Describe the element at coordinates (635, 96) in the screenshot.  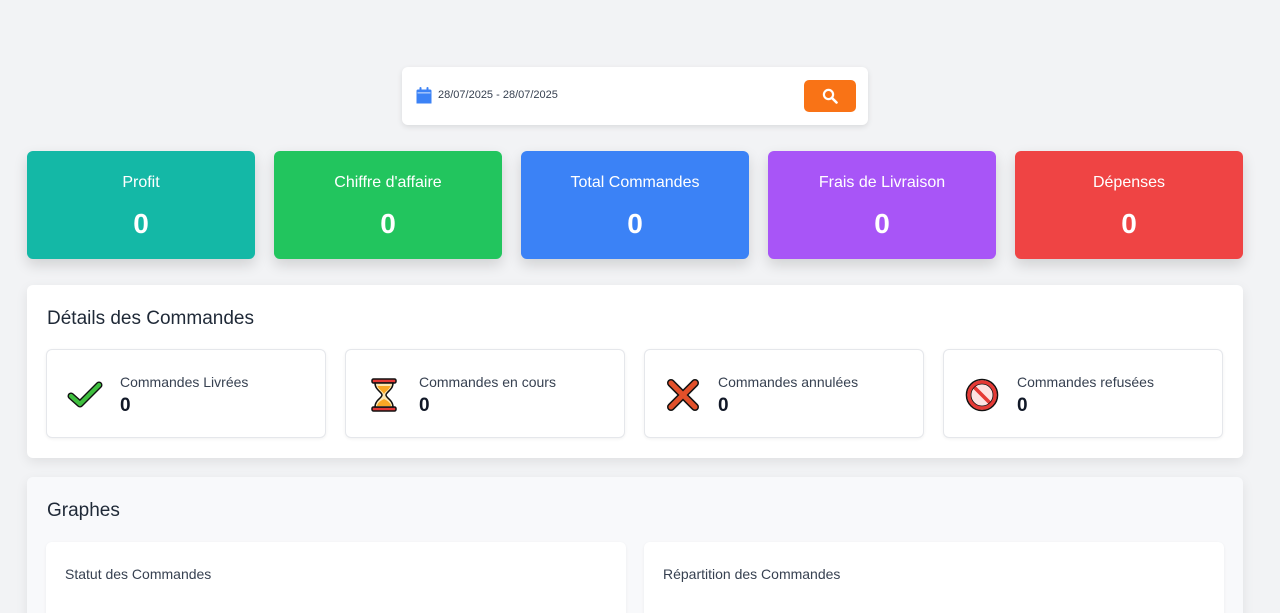
I see `date-filter-bar: 28/07/2025 - 28/07/2025` at that location.